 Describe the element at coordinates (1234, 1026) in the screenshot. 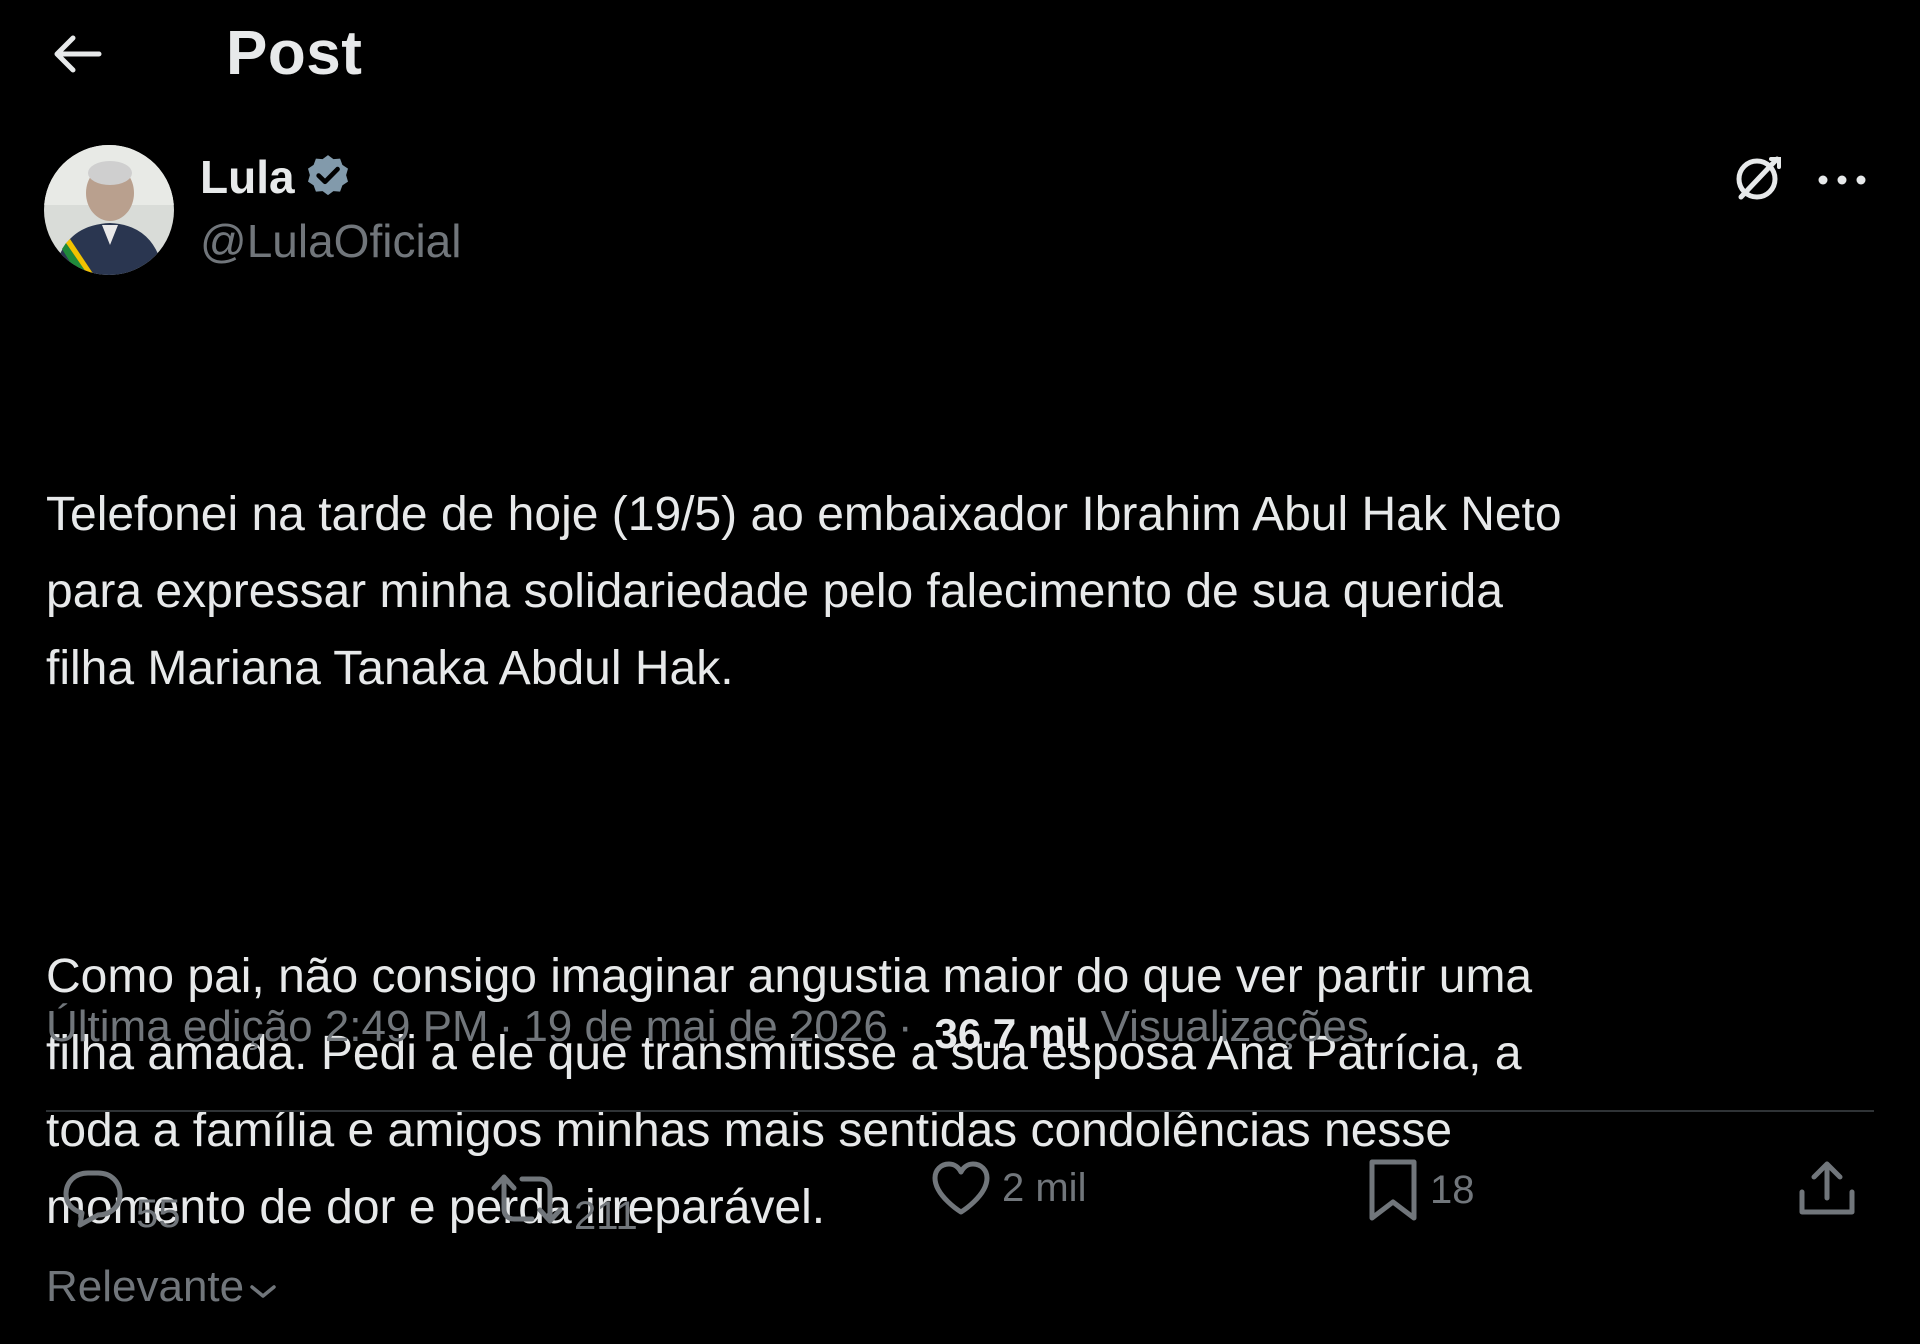

I see `views-label: Visualizações` at that location.